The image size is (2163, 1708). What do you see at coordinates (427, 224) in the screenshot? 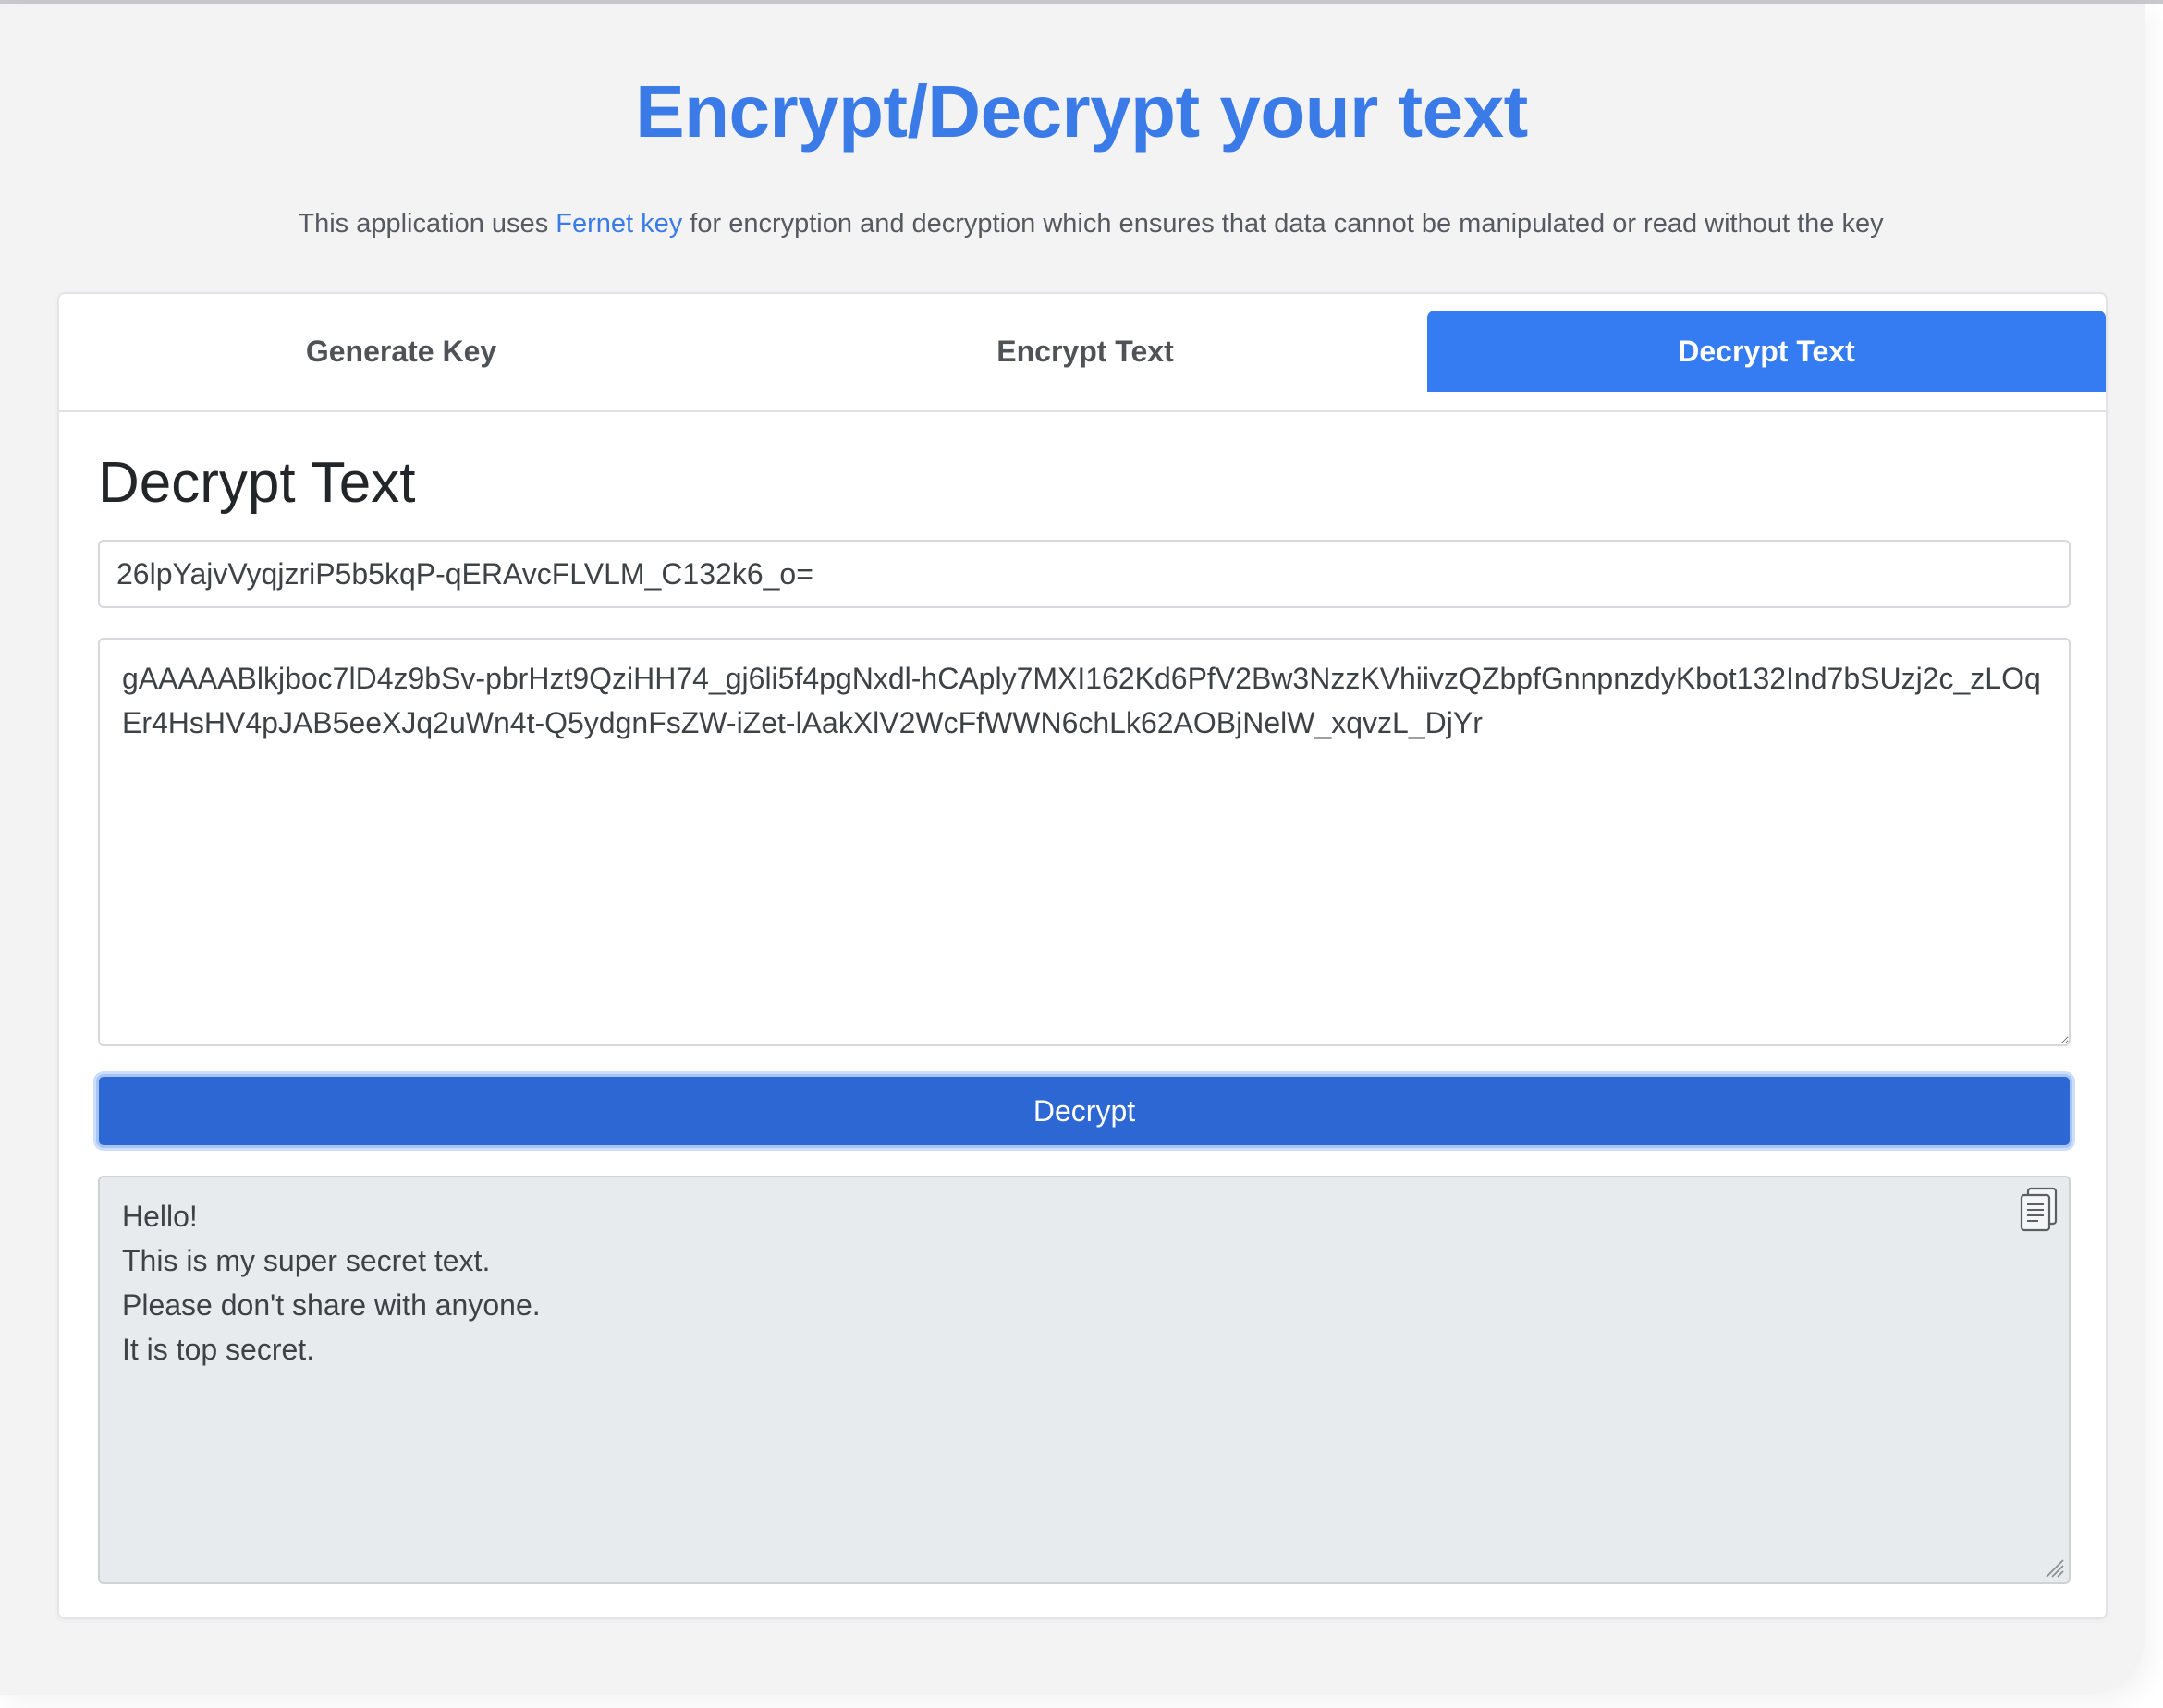
I see `intro-text-before: This application uses` at bounding box center [427, 224].